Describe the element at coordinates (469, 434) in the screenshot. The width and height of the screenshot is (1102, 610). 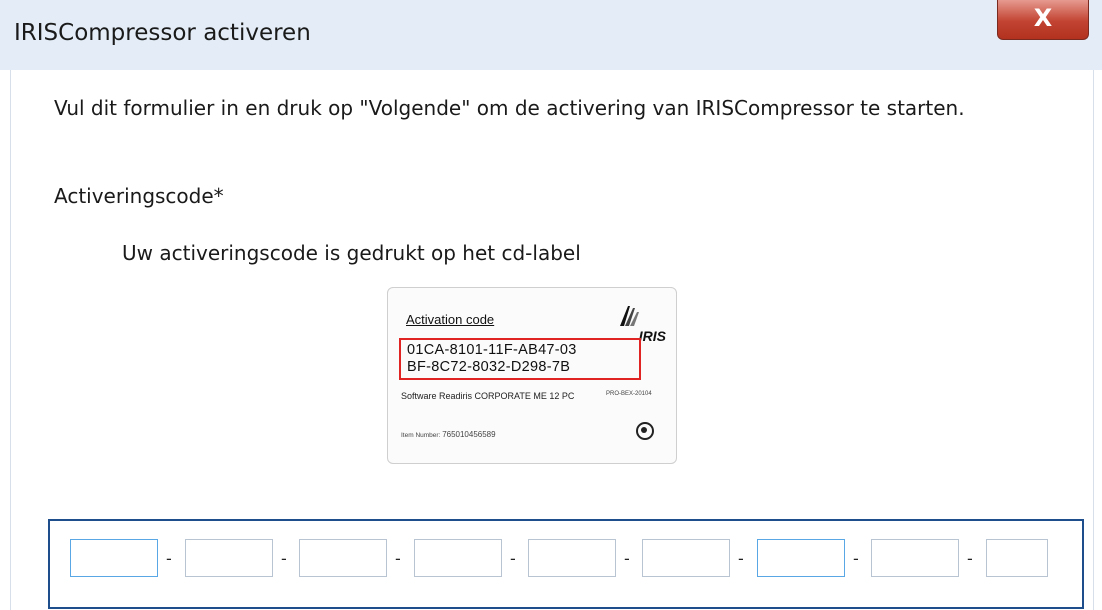
I see `item-number-value: 765010456589` at that location.